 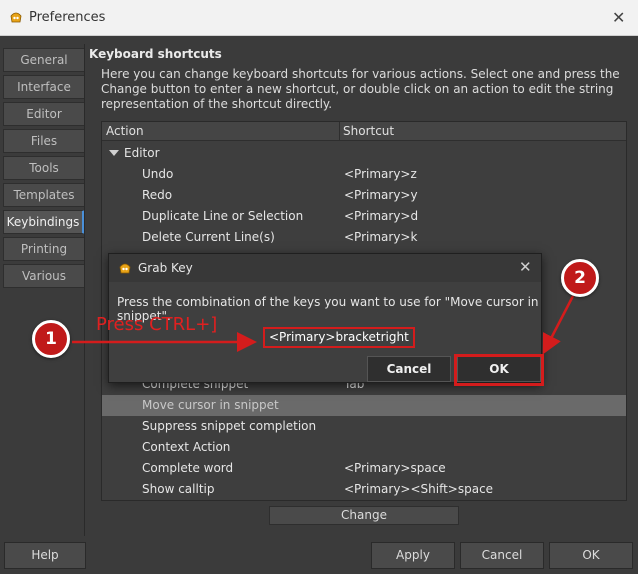 I want to click on tabs-divider, so click(x=84, y=290).